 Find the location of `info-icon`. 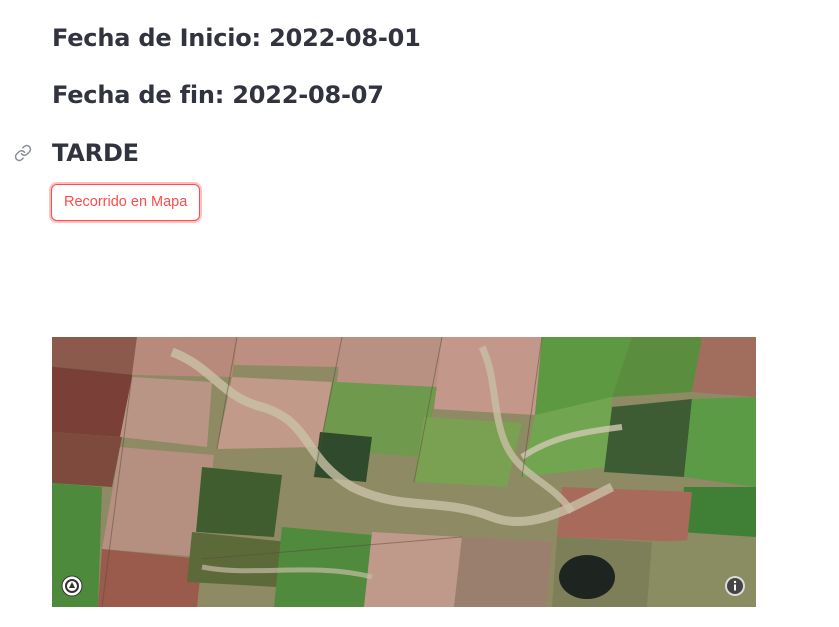

info-icon is located at coordinates (735, 586).